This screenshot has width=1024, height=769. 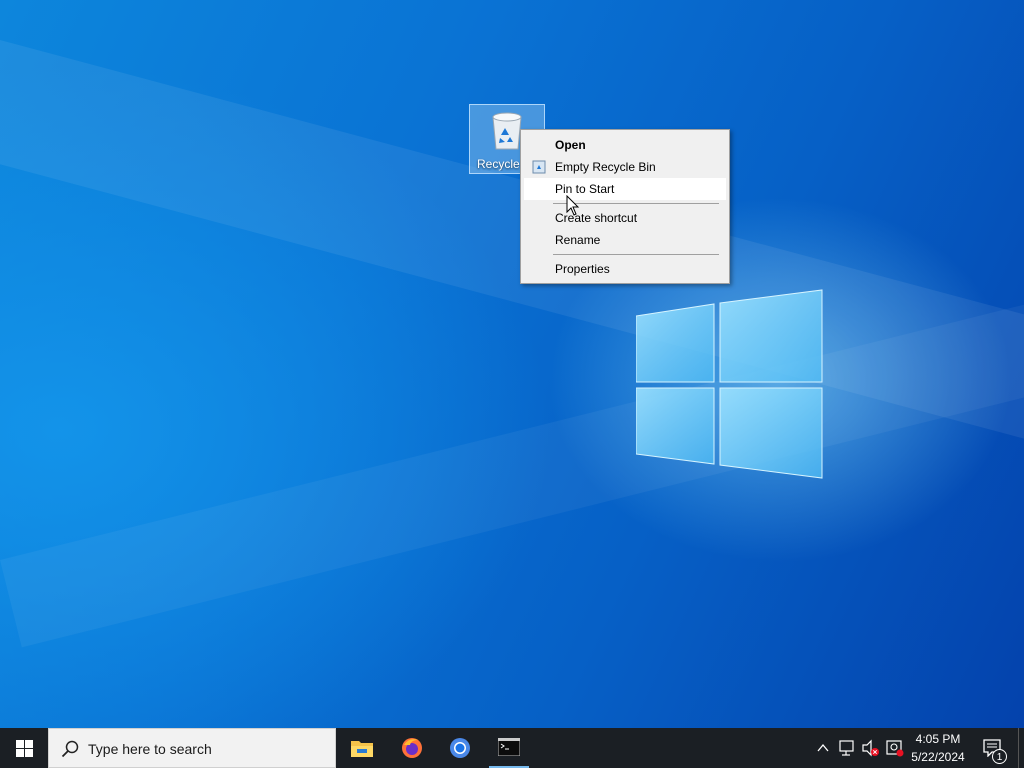 I want to click on recycle-bin-small-icon, so click(x=539, y=167).